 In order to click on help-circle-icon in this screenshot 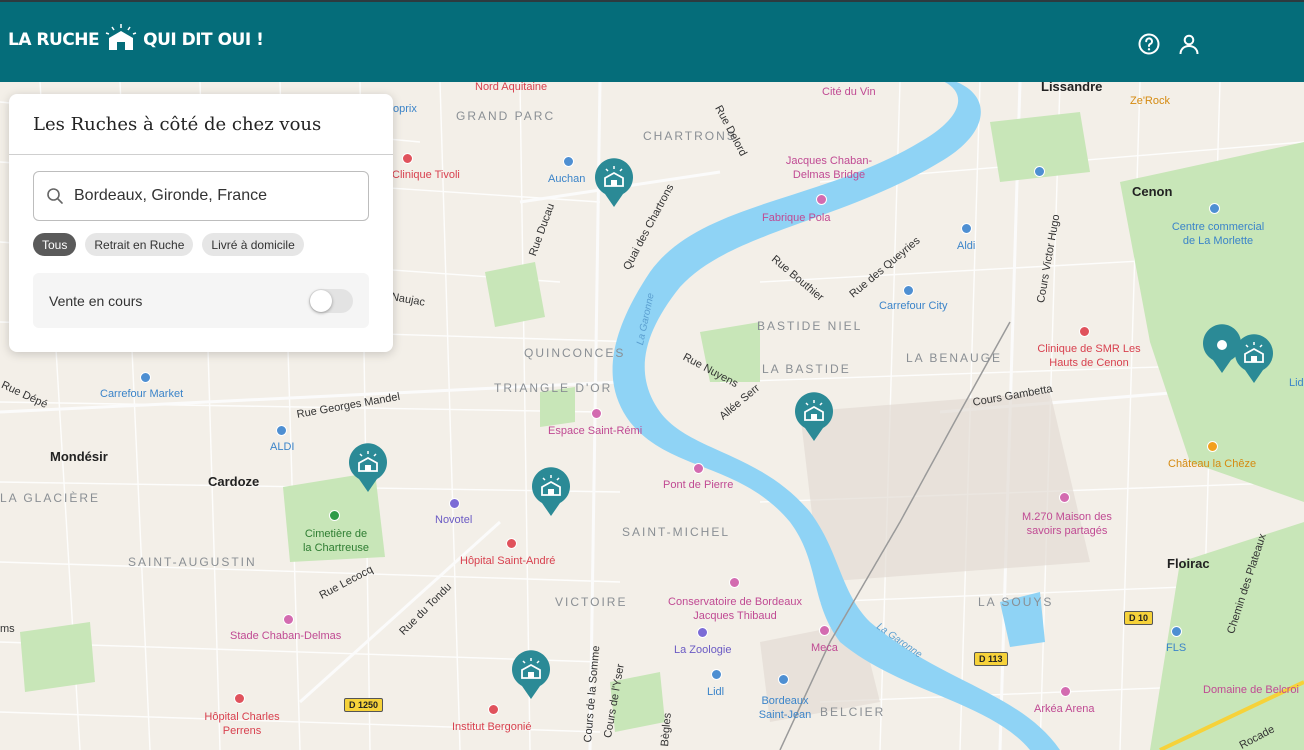, I will do `click(1149, 44)`.